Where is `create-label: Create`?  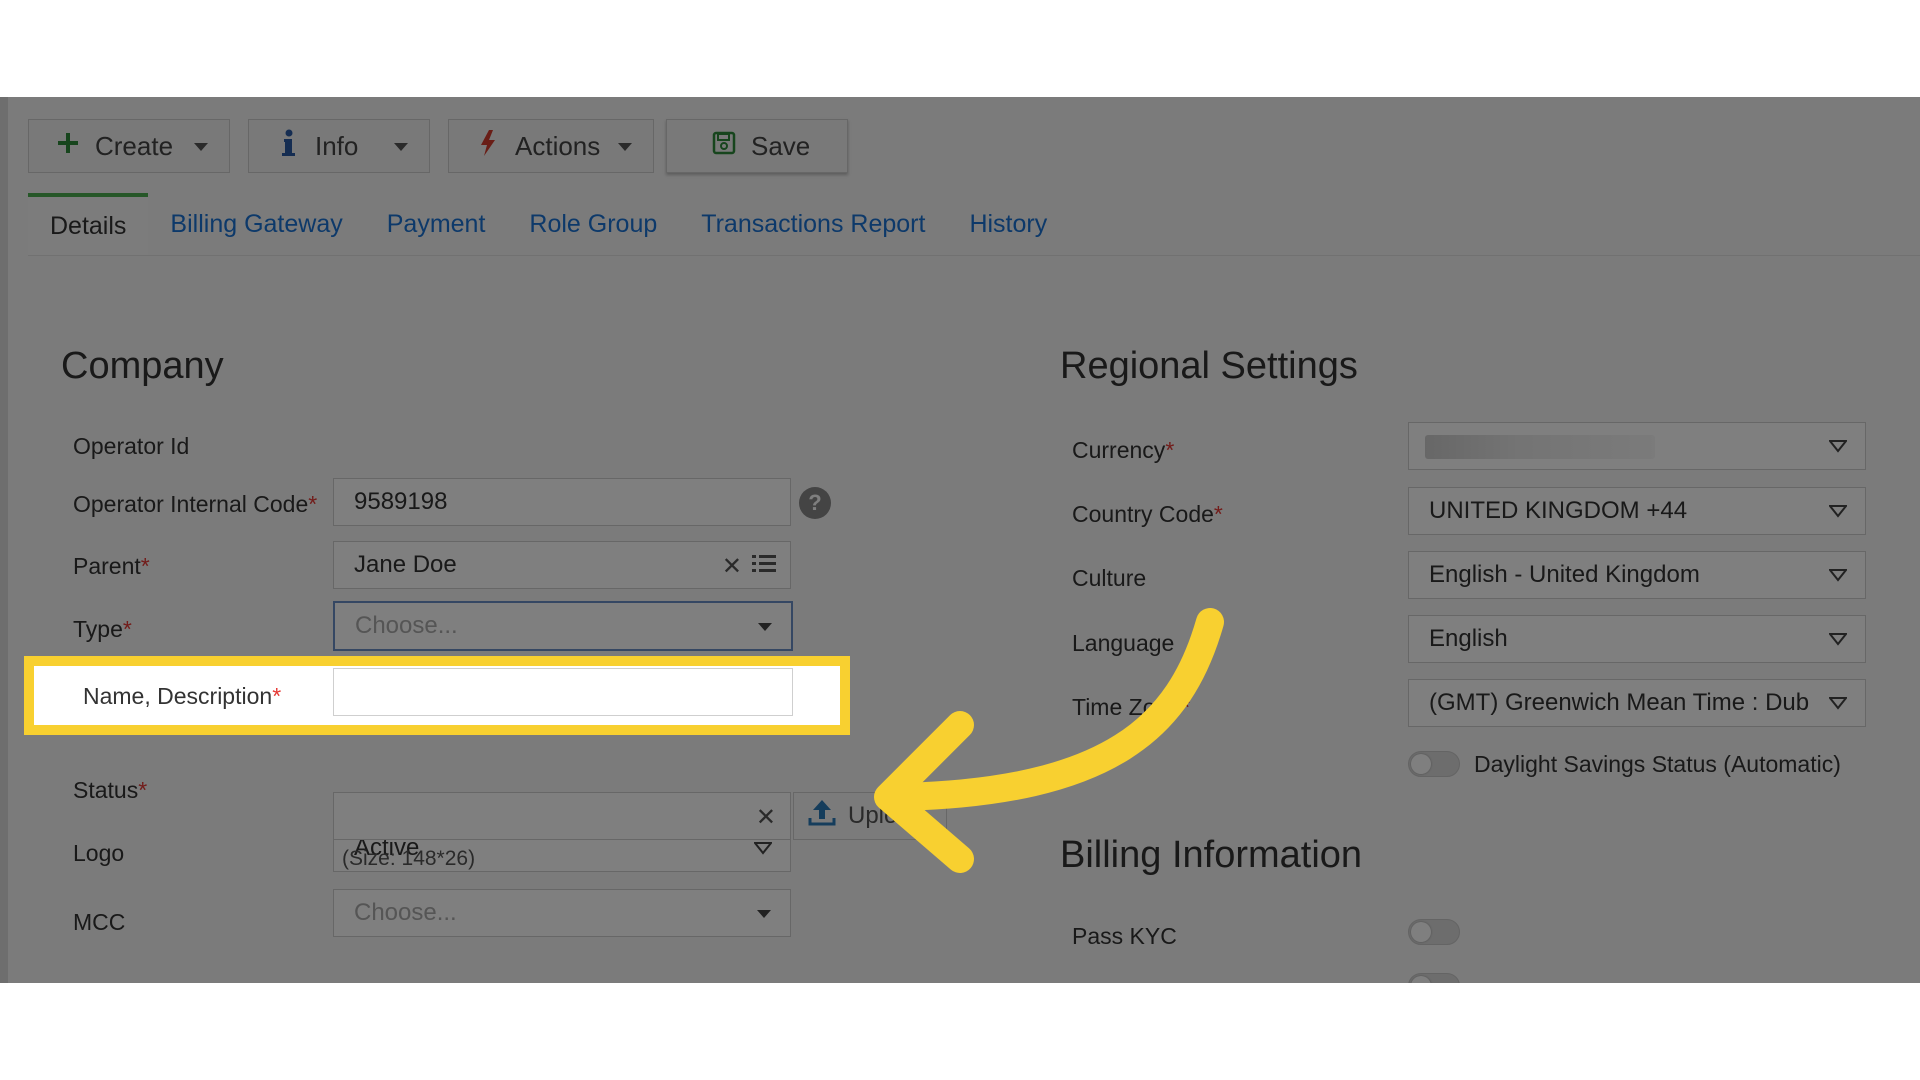
create-label: Create is located at coordinates (134, 145).